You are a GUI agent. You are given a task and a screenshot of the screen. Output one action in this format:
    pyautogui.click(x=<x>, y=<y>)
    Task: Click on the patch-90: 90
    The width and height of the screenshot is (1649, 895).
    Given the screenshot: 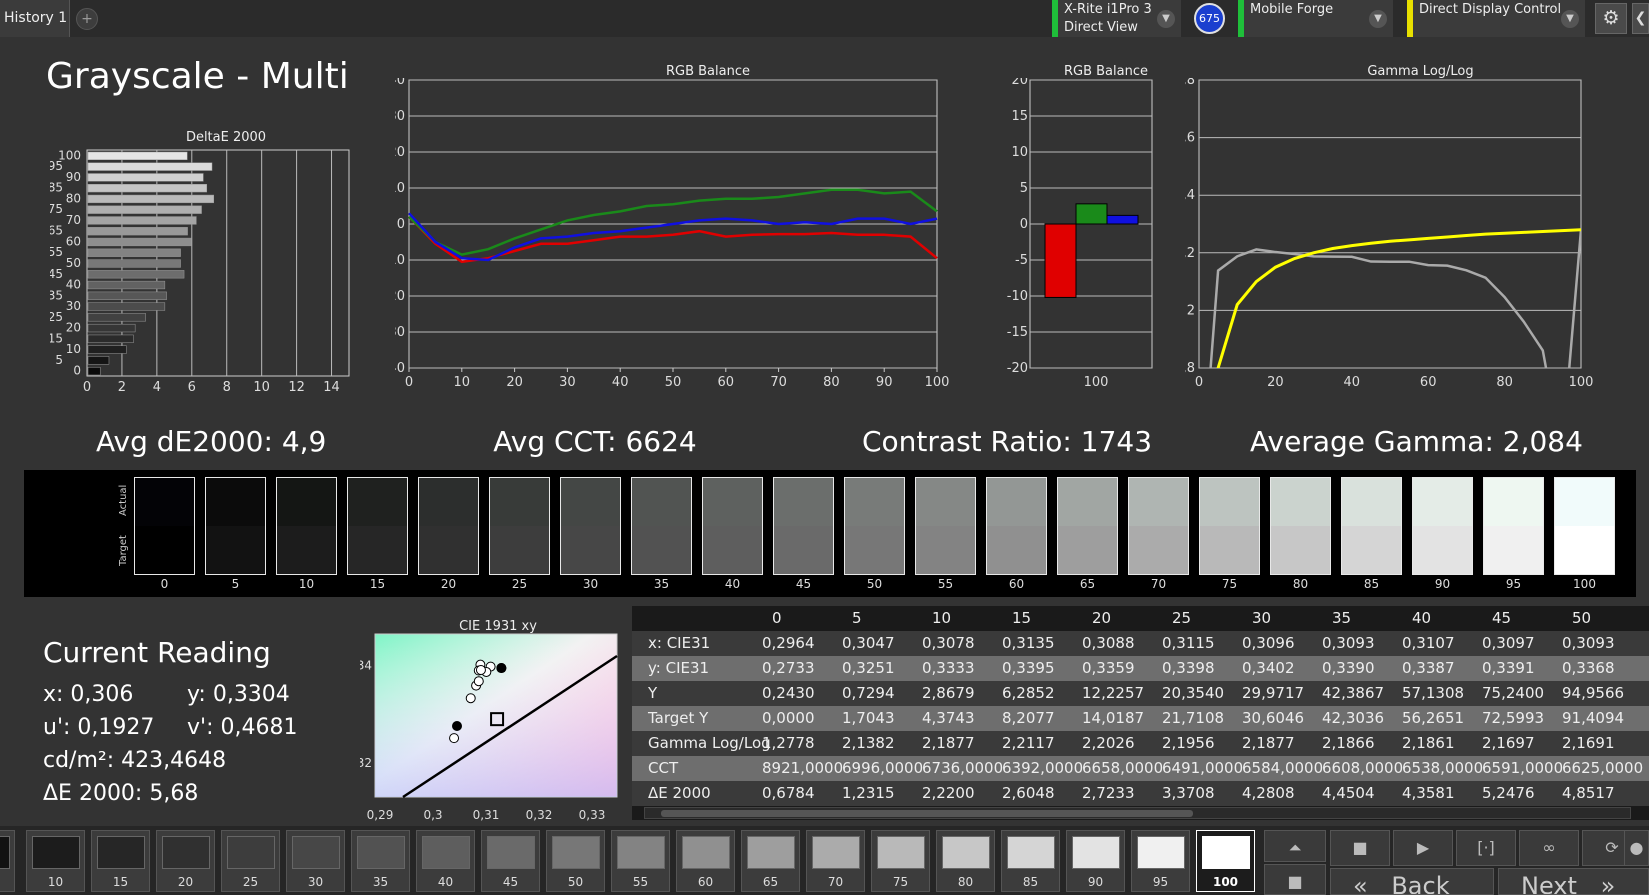 What is the action you would take?
    pyautogui.click(x=1095, y=861)
    